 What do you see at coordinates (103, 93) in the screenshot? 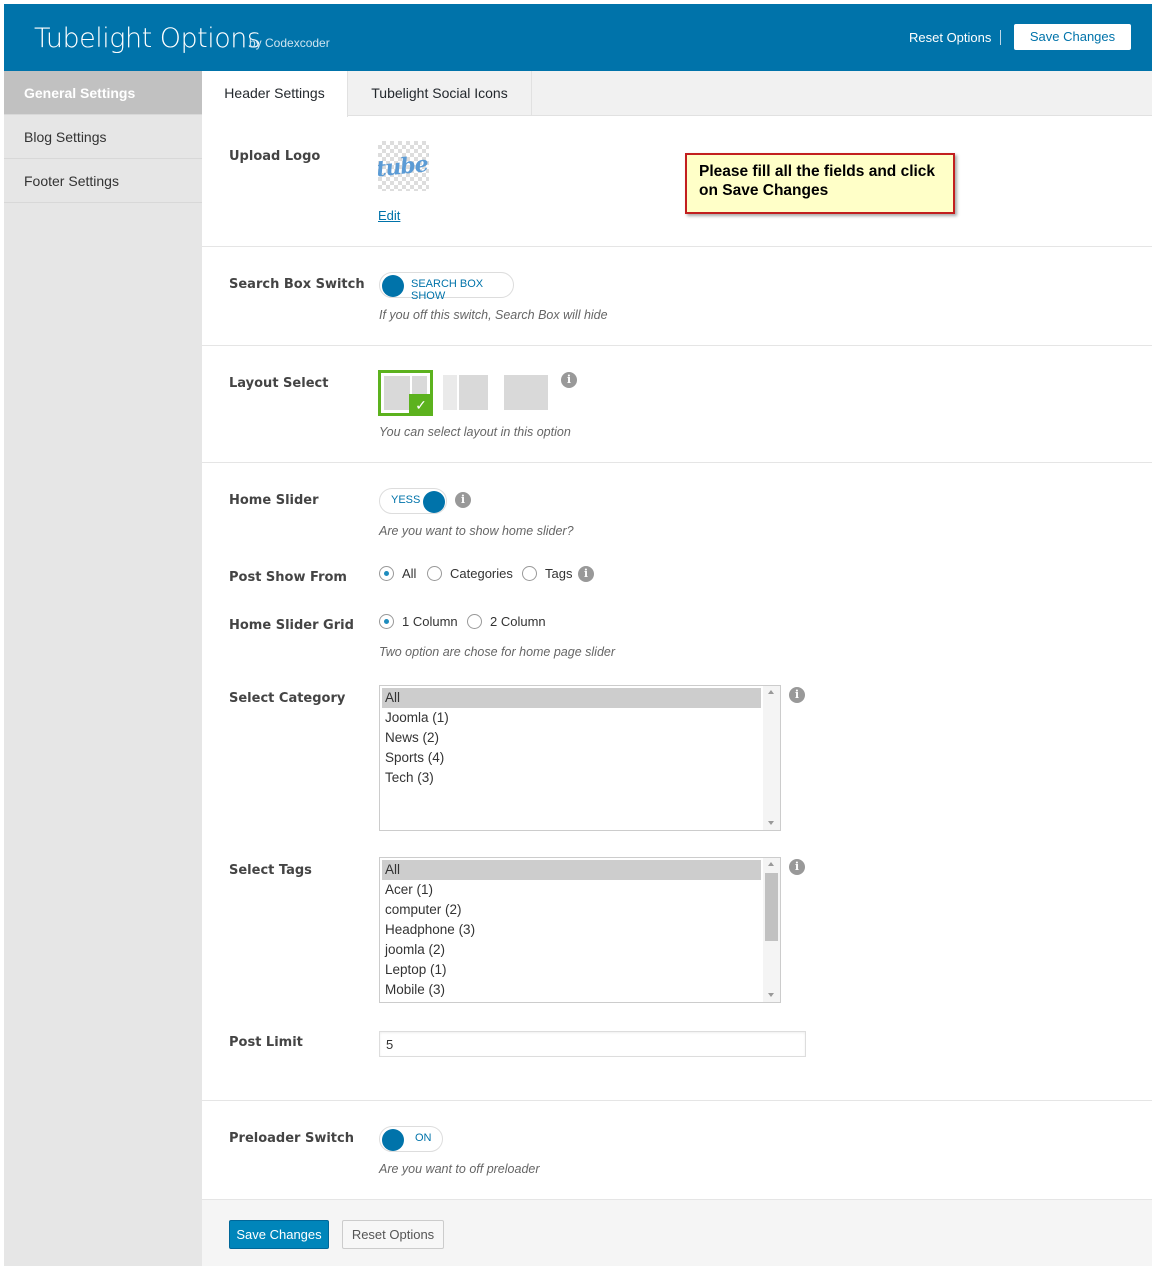
I see `sidebar-item-general-settings: General Settings` at bounding box center [103, 93].